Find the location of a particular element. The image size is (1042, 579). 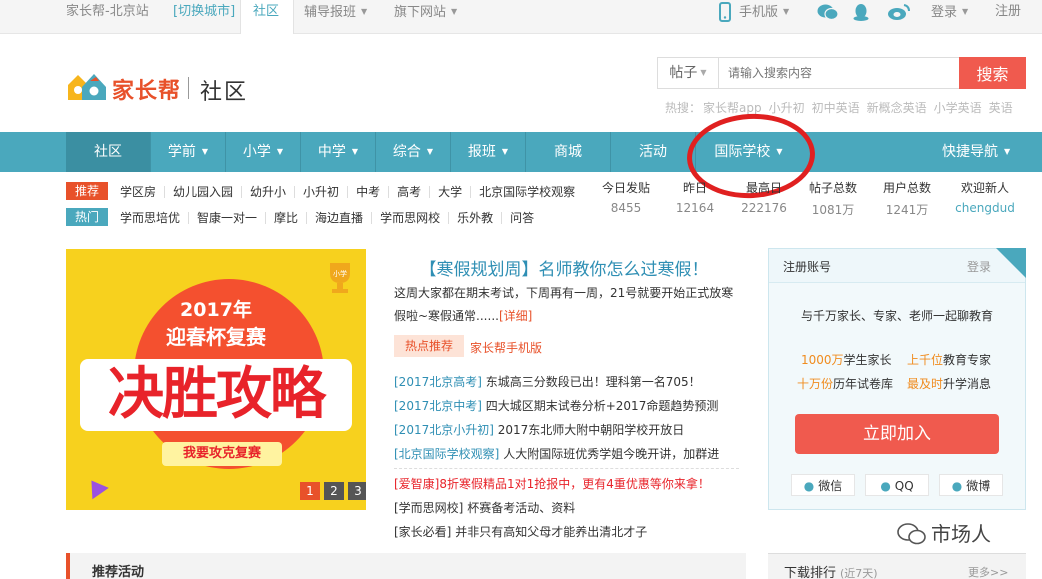

top-menu-mobile: 手机版 ▼ is located at coordinates (764, 12).